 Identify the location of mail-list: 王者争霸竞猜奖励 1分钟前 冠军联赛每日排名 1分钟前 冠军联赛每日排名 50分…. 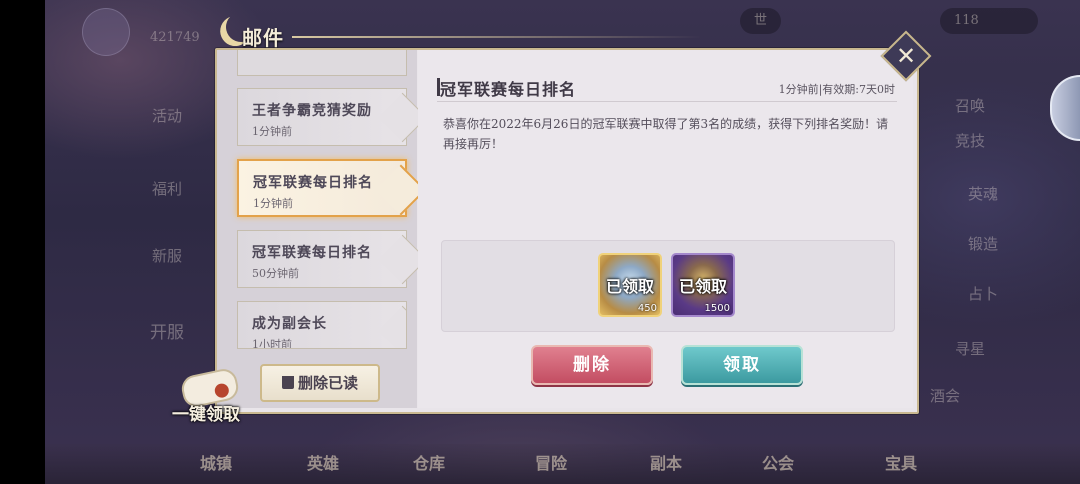
(322, 229).